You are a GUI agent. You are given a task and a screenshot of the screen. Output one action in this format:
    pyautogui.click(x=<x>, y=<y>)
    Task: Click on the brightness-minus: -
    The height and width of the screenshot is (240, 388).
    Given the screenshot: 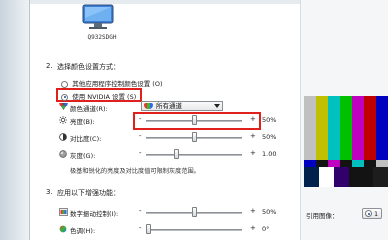 What is the action you would take?
    pyautogui.click(x=140, y=119)
    